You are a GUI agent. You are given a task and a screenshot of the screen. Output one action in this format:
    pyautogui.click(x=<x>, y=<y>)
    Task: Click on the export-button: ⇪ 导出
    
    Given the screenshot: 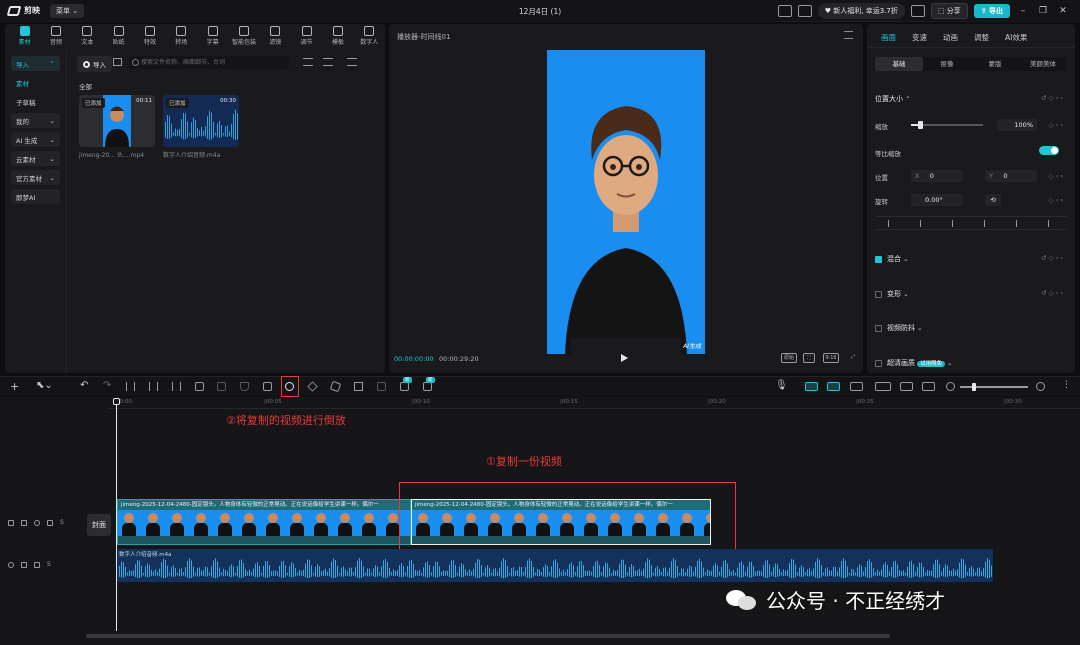 What is the action you would take?
    pyautogui.click(x=991, y=11)
    